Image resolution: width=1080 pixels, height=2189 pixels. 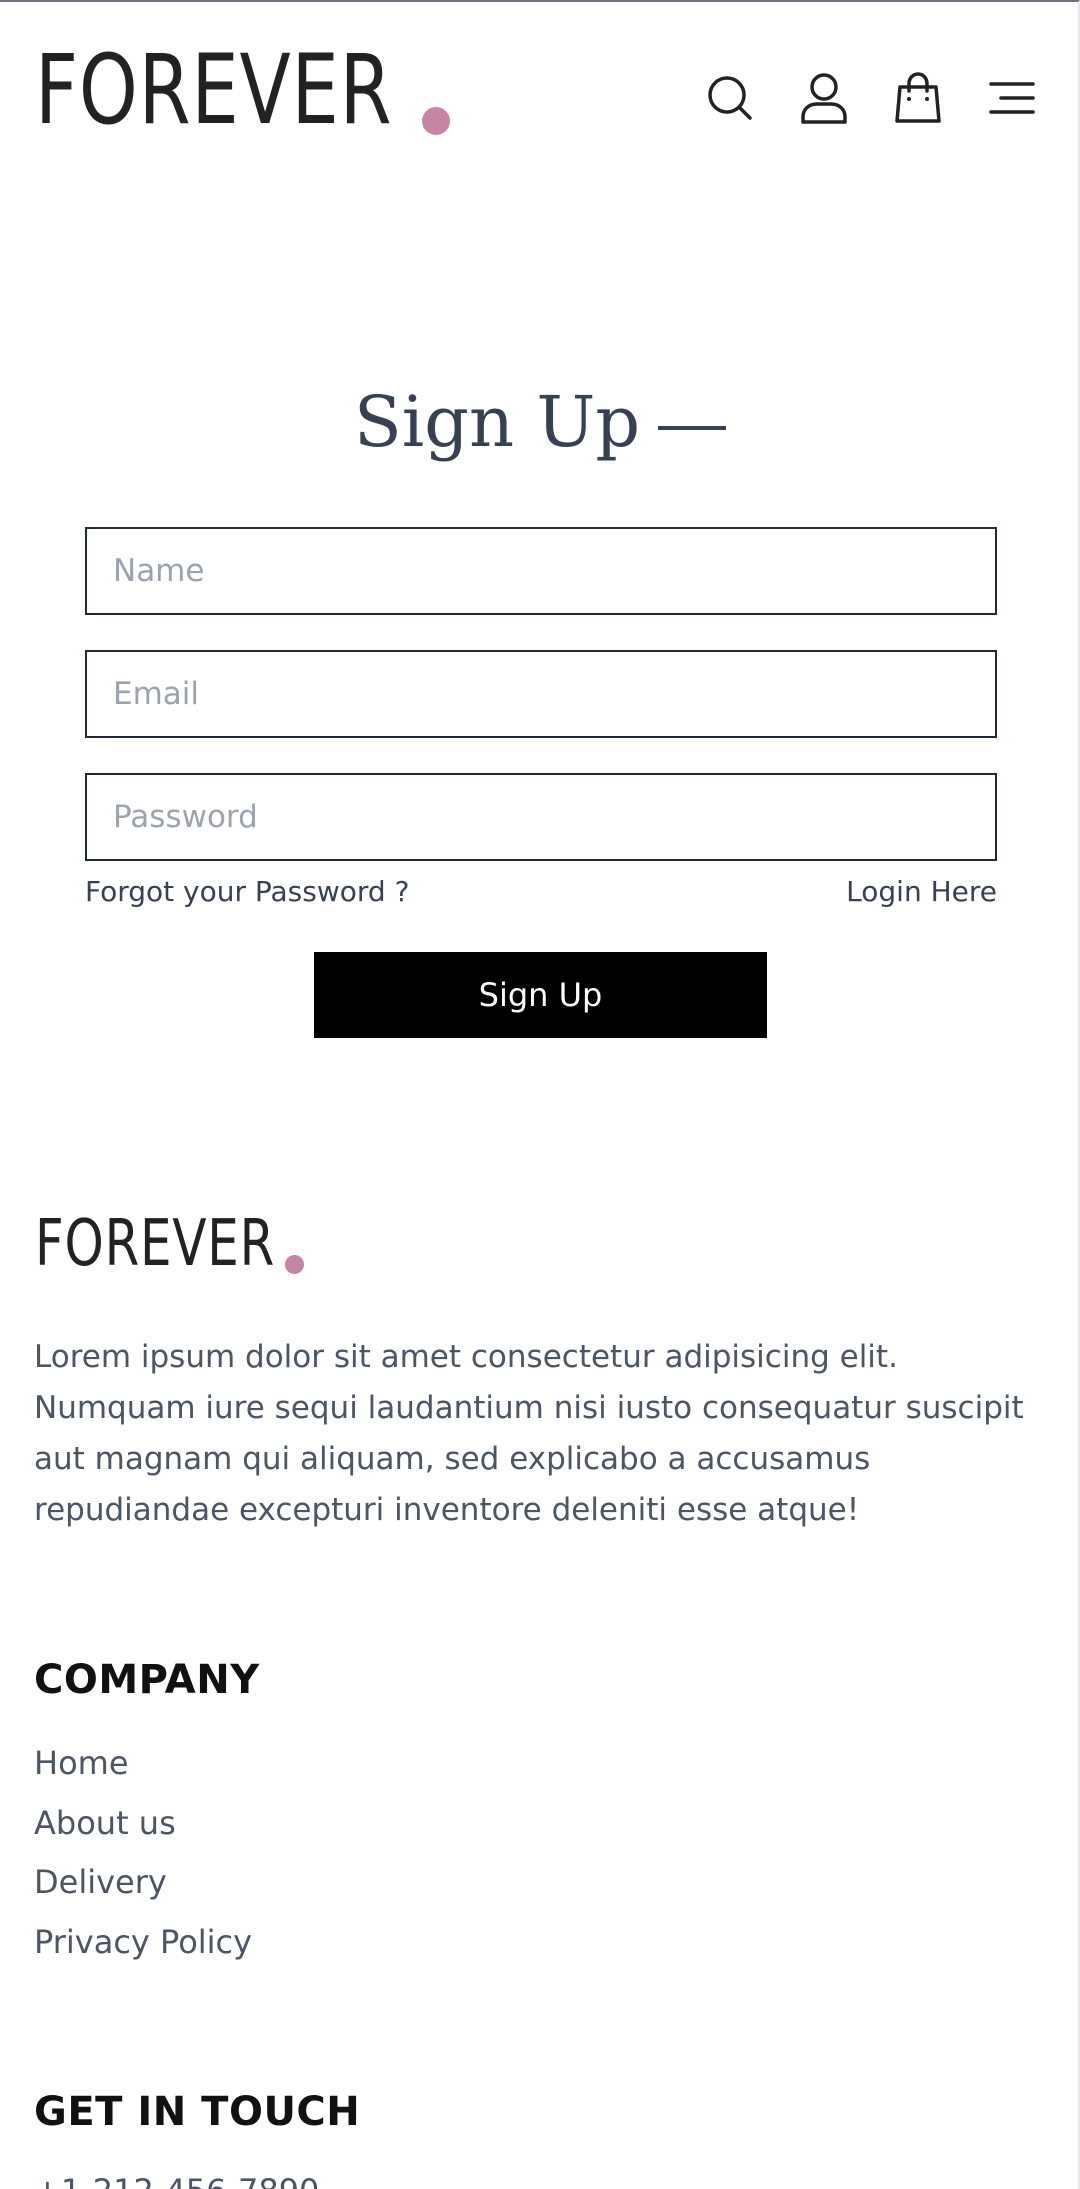 What do you see at coordinates (497, 422) in the screenshot?
I see `page-title: Sign Up` at bounding box center [497, 422].